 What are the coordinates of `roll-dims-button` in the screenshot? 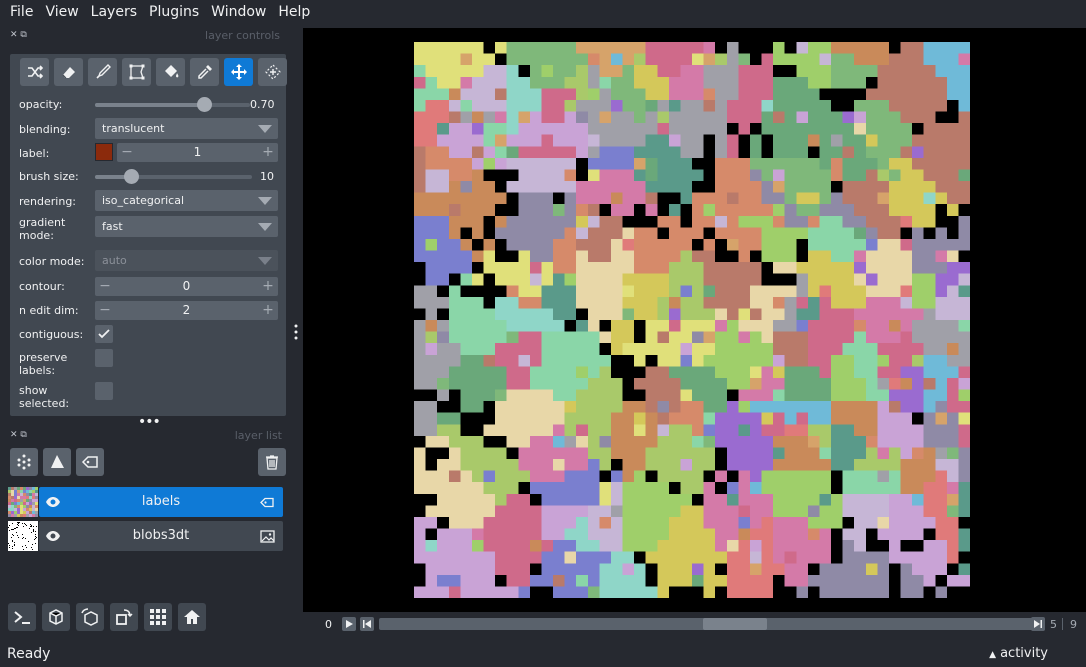 It's located at (90, 617).